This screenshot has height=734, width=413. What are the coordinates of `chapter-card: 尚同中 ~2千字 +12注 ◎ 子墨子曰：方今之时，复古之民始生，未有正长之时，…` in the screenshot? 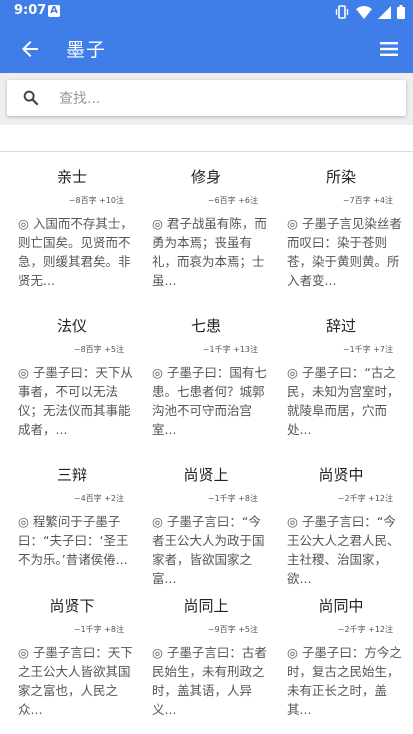 It's located at (341, 659).